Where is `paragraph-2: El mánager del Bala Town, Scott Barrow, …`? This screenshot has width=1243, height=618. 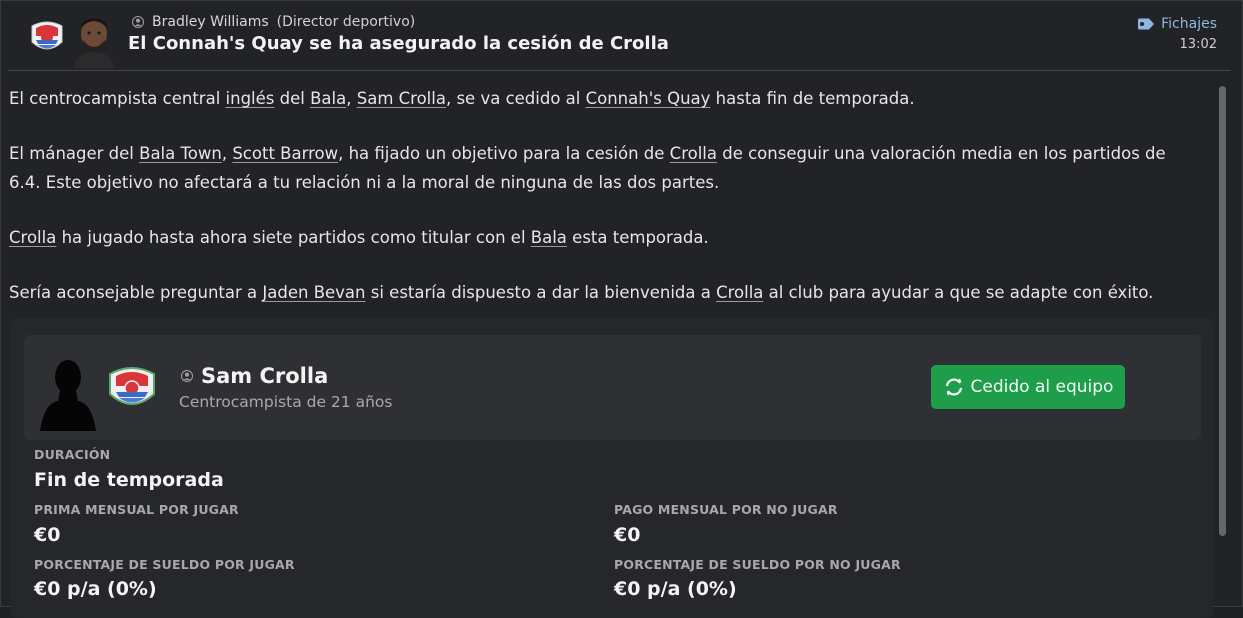
paragraph-2: El mánager del Bala Town, Scott Barrow, … is located at coordinates (604, 168).